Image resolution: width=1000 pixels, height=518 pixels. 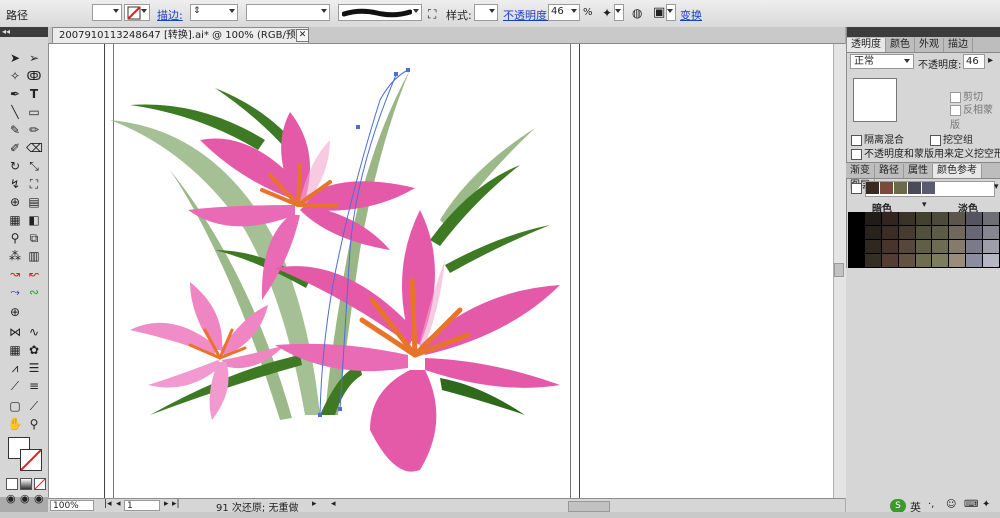 I want to click on tab-gradient: 渐变, so click(x=860, y=171).